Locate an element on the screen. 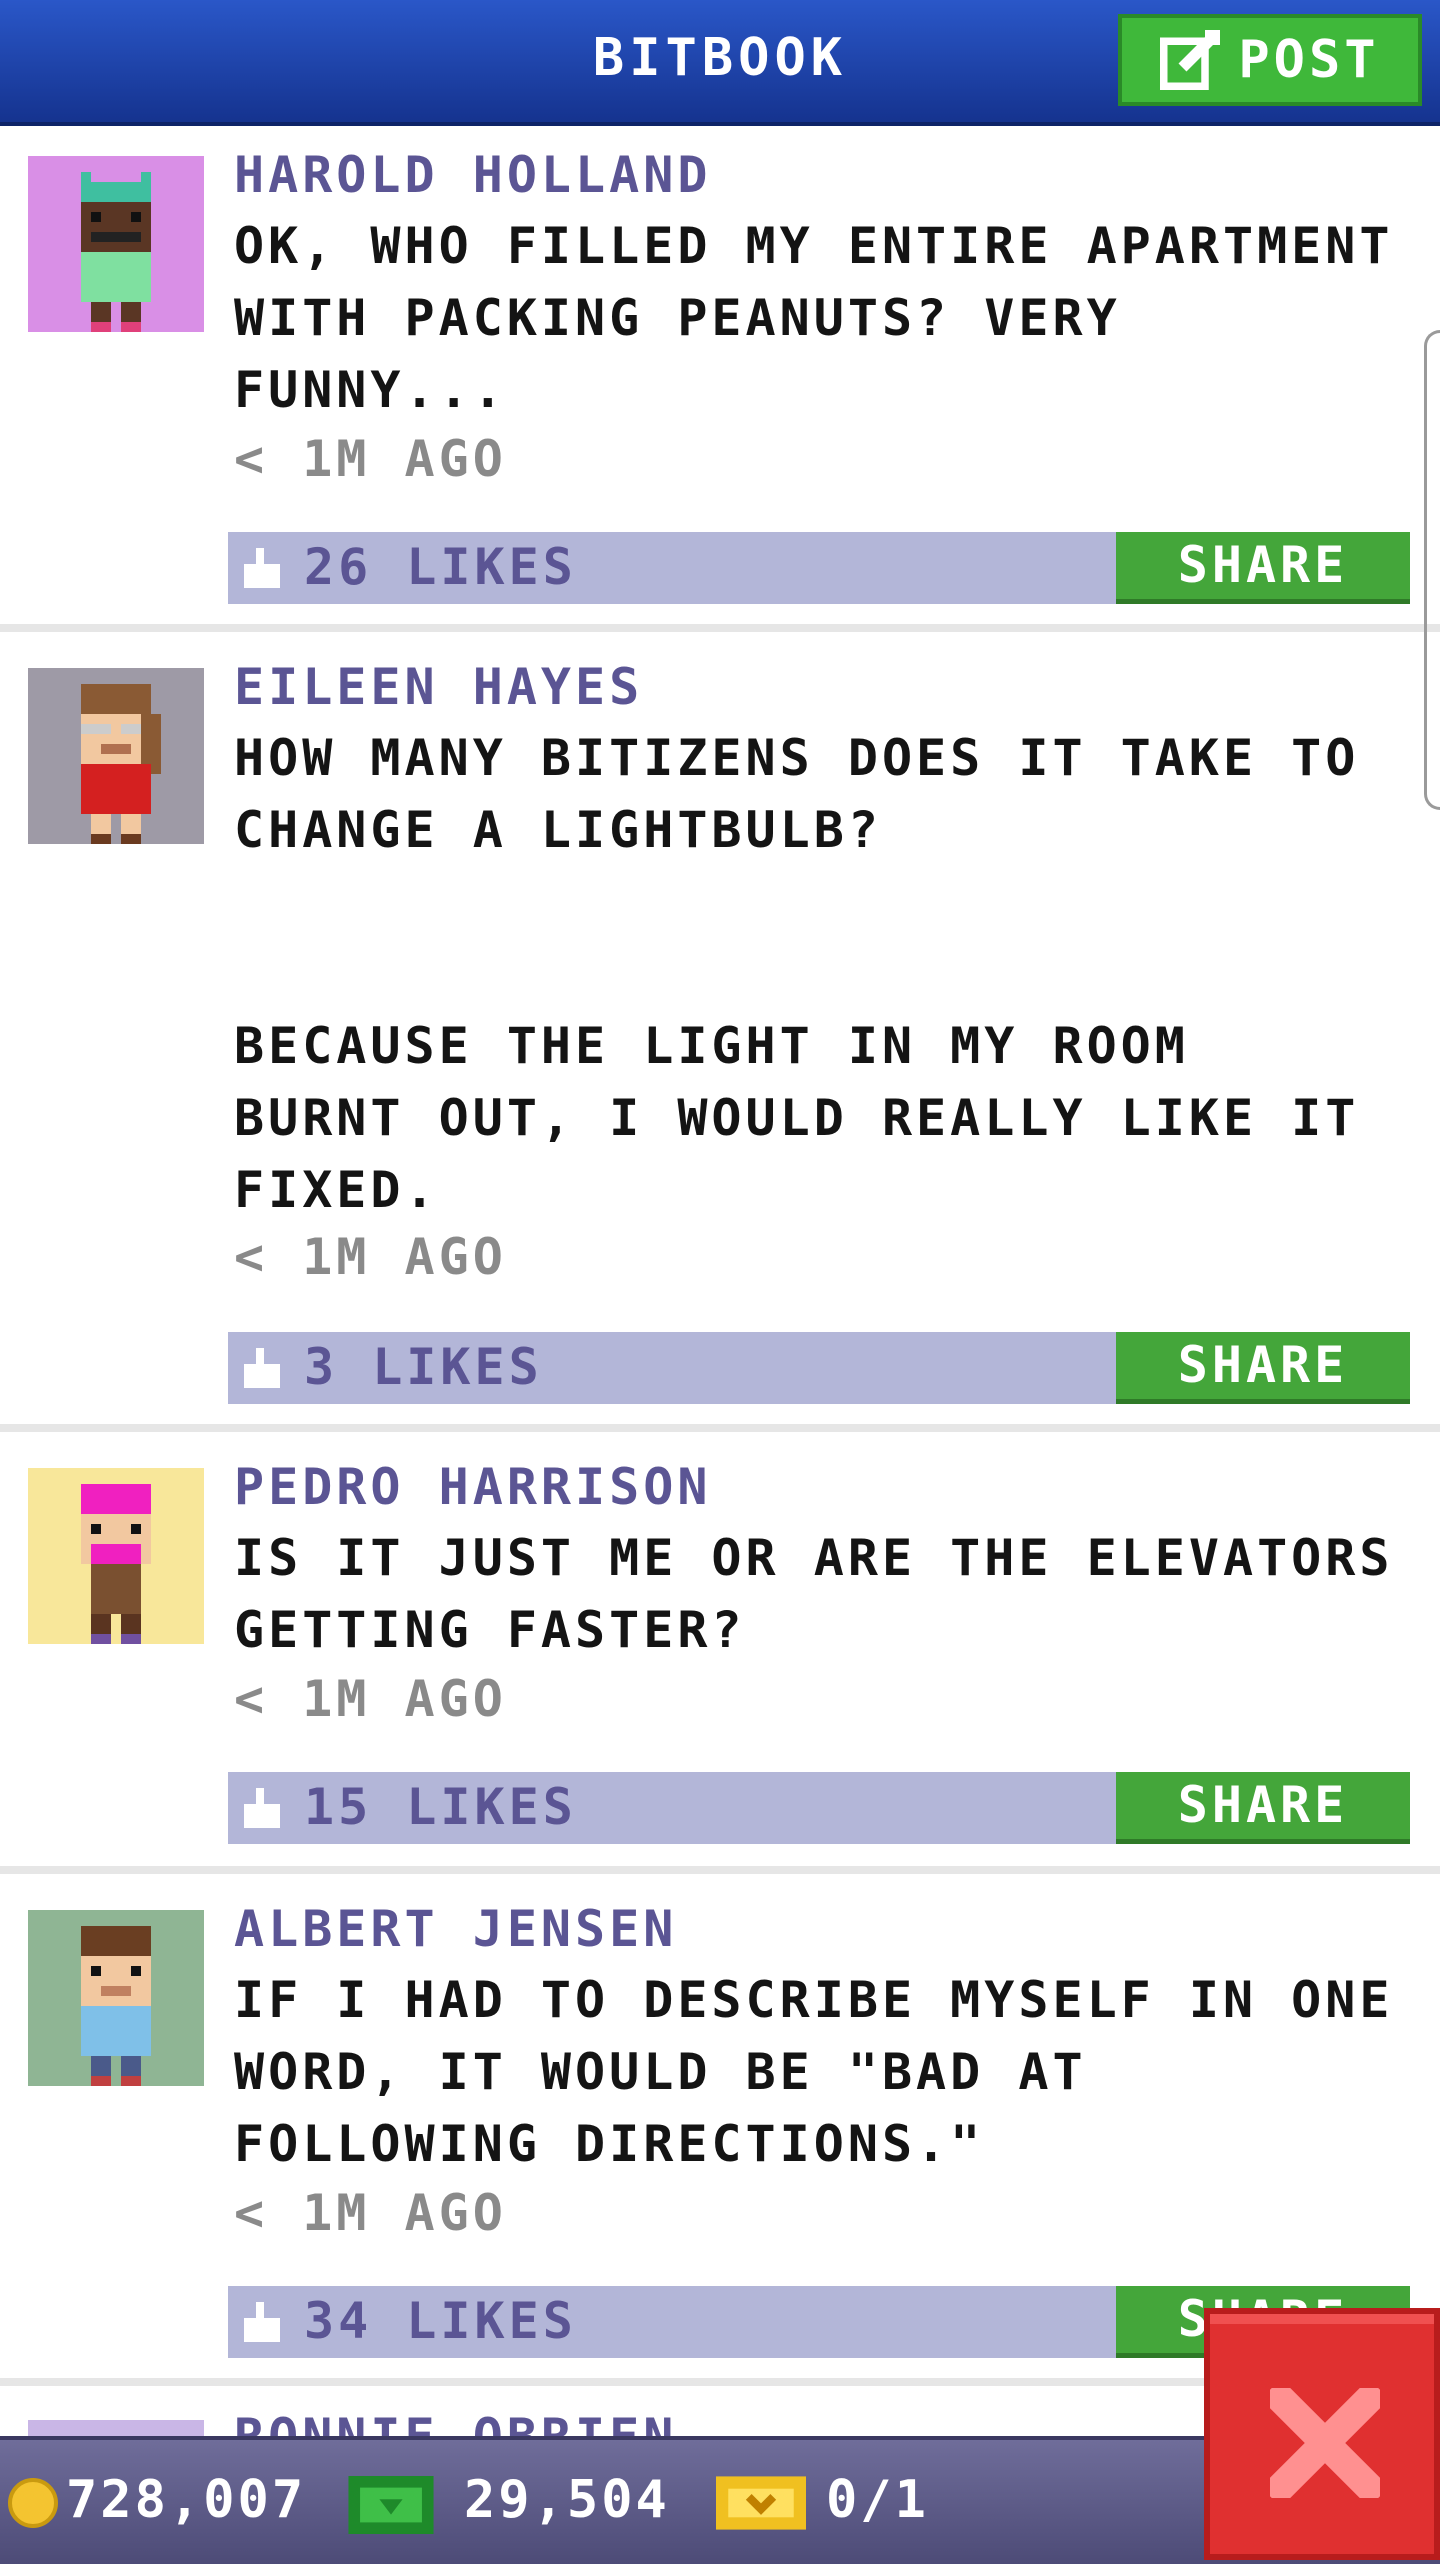 The width and height of the screenshot is (1440, 2564). post-button-label: POST is located at coordinates (1309, 60).